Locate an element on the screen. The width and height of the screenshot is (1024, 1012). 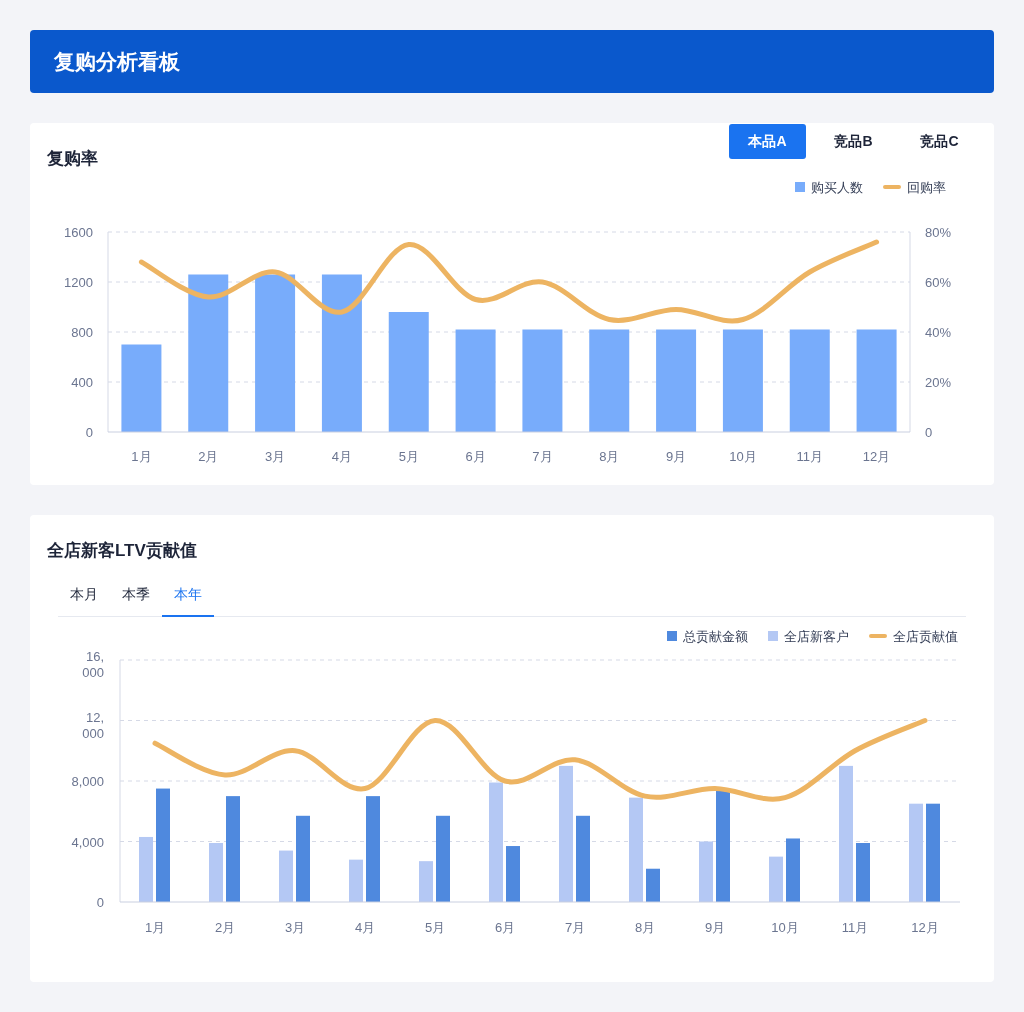
card-title: 复购率 is located at coordinates (72, 159).